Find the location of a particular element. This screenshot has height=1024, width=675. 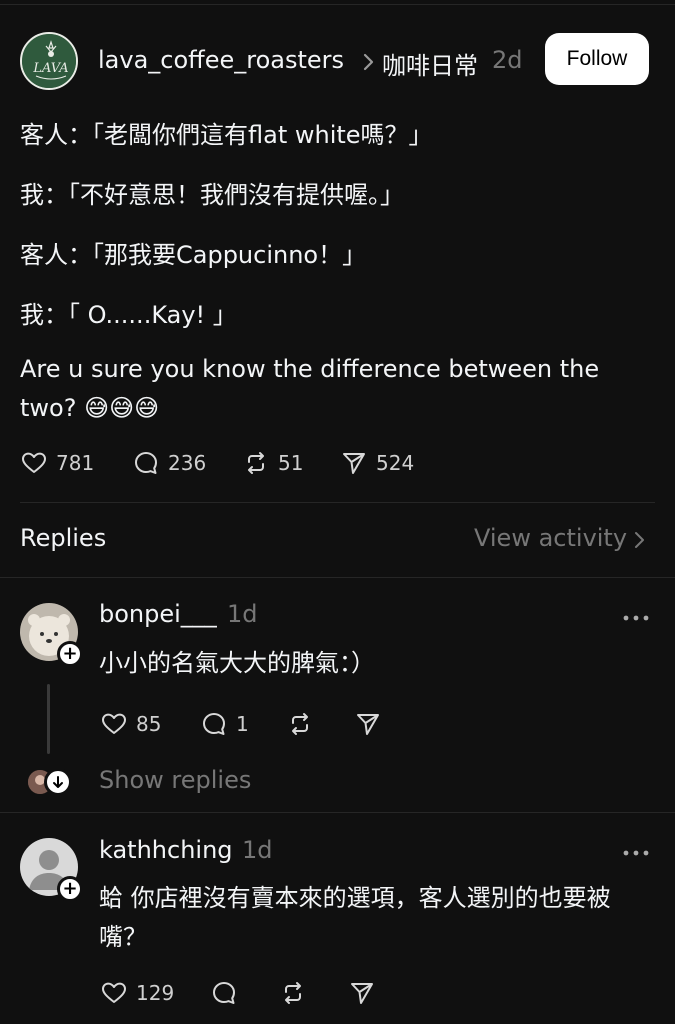

arrow-down-icon is located at coordinates (58, 782).